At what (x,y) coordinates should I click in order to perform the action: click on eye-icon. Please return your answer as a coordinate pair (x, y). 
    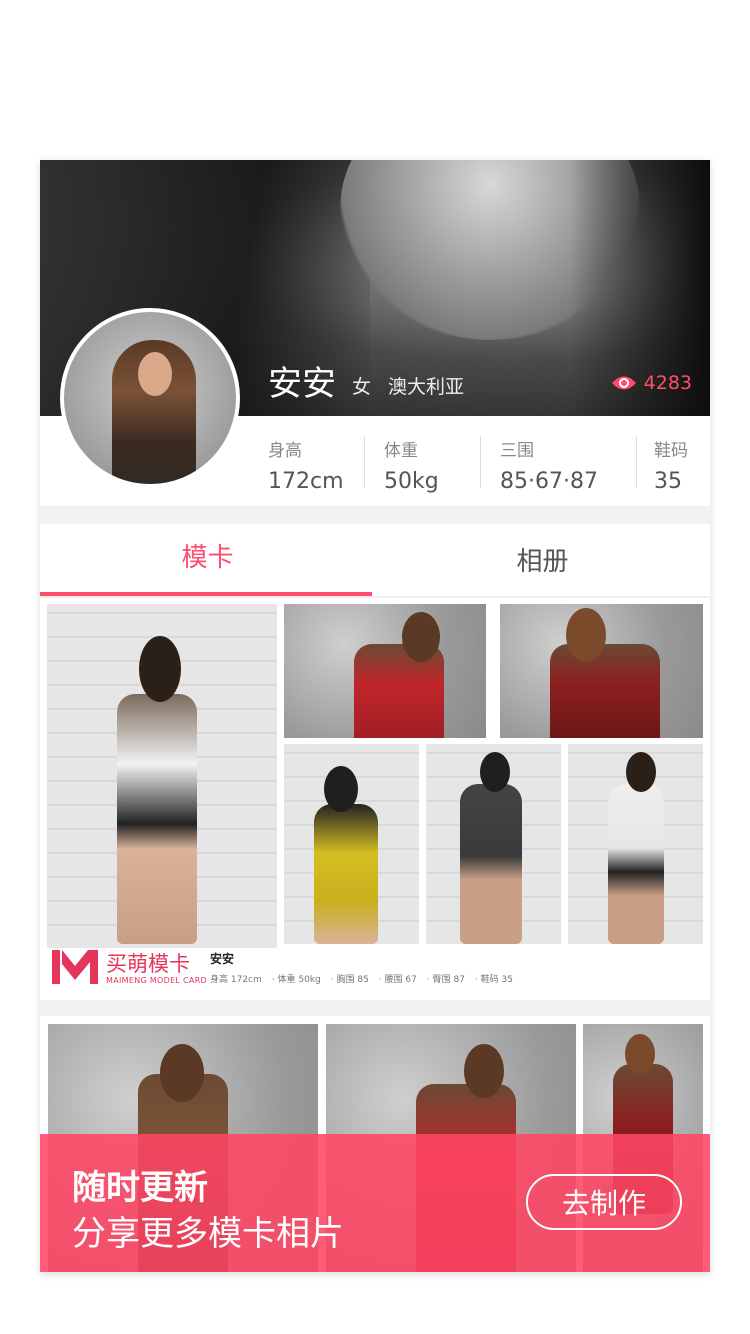
    Looking at the image, I should click on (623, 383).